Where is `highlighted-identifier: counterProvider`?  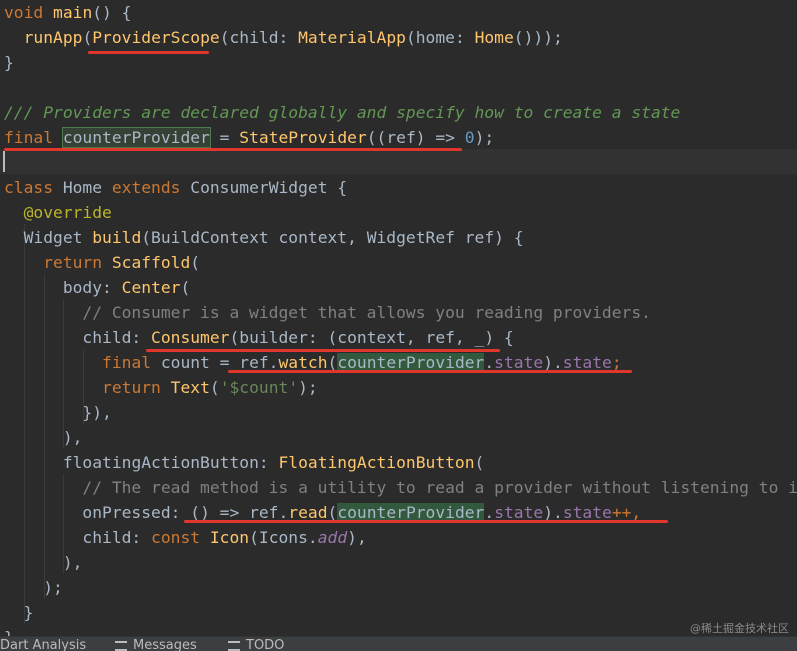 highlighted-identifier: counterProvider is located at coordinates (136, 137).